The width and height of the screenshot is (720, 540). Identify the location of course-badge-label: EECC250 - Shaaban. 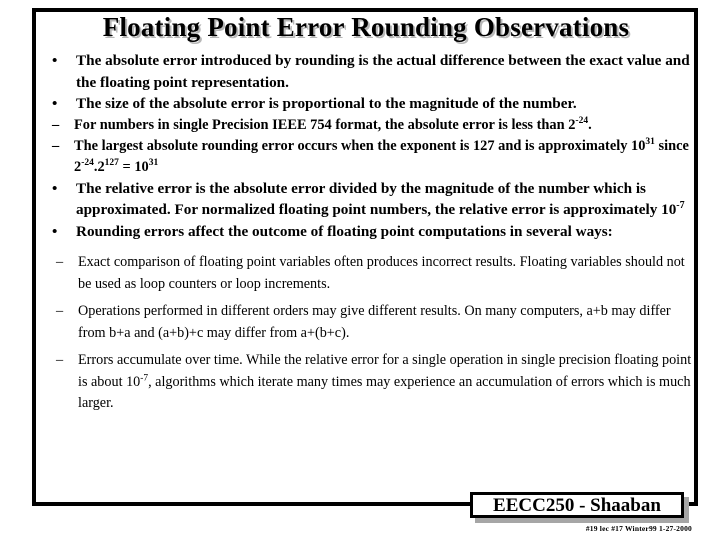
(577, 505).